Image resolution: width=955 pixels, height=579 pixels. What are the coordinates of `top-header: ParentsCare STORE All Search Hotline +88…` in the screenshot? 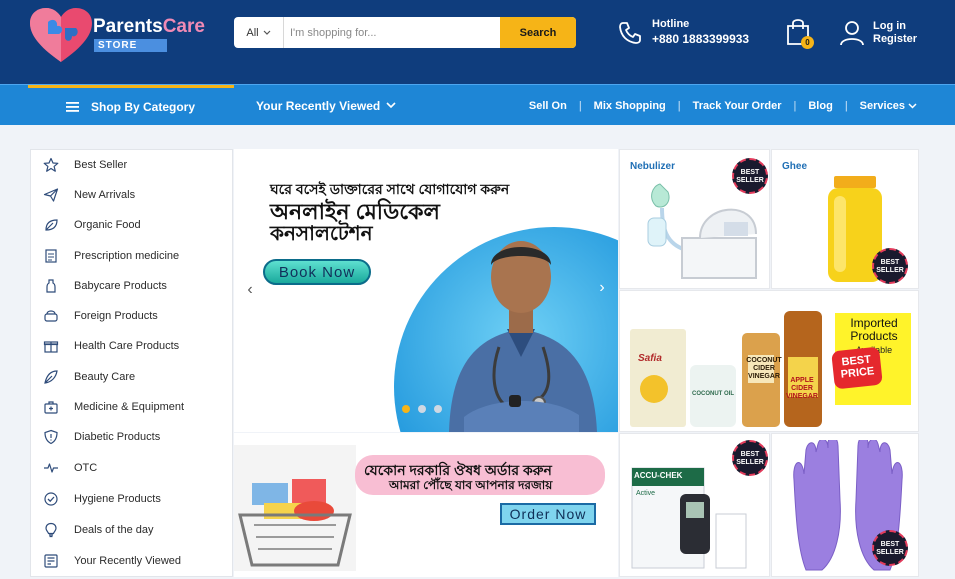 It's located at (477, 42).